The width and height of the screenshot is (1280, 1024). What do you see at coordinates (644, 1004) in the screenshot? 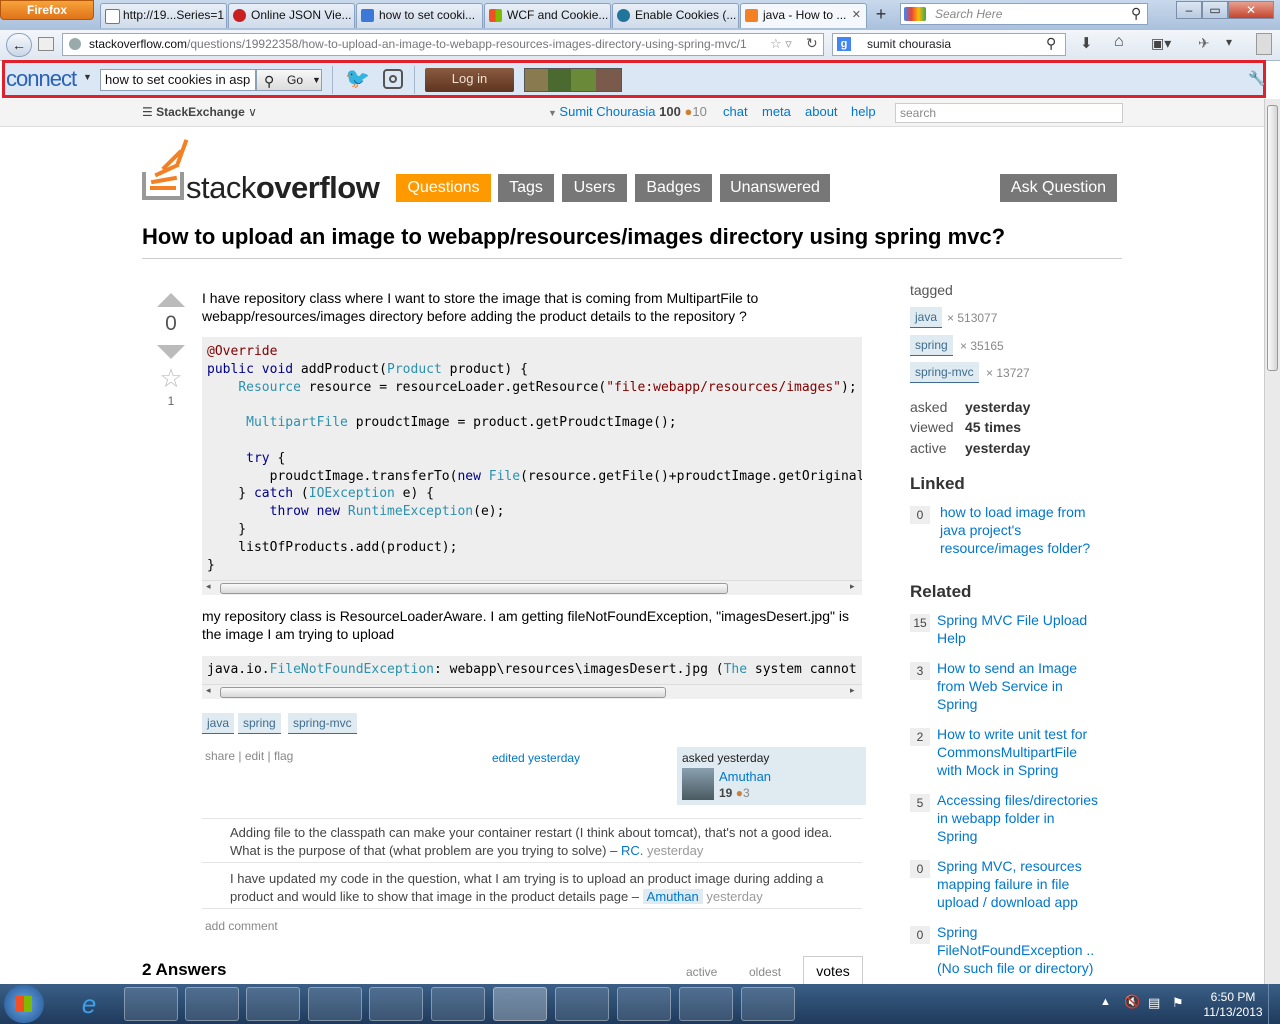
I see `visual-studio-icon` at bounding box center [644, 1004].